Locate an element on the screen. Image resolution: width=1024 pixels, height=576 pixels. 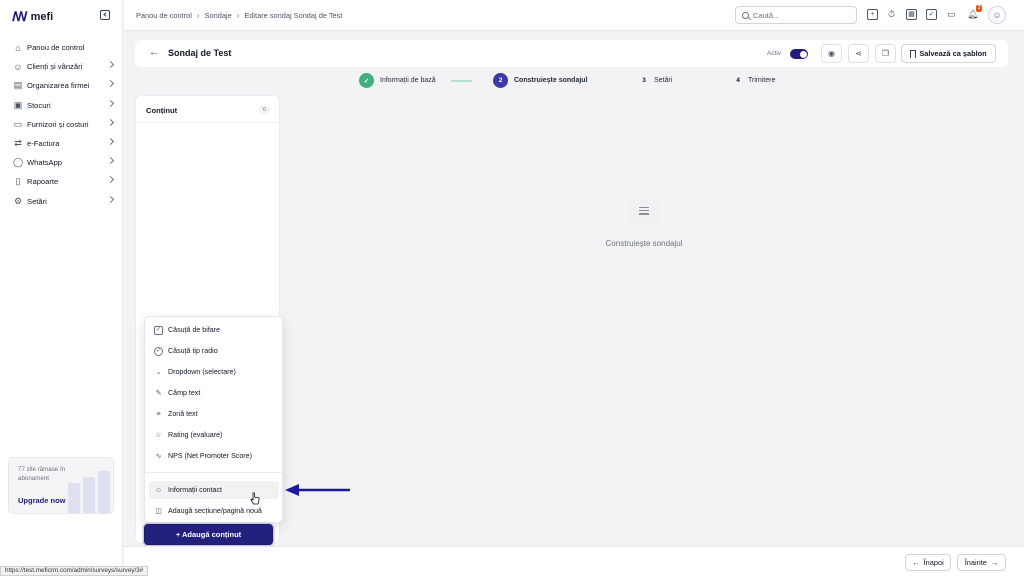
menu-item-checkbox: ✓ Căsuță de bifare is located at coordinates (214, 330).